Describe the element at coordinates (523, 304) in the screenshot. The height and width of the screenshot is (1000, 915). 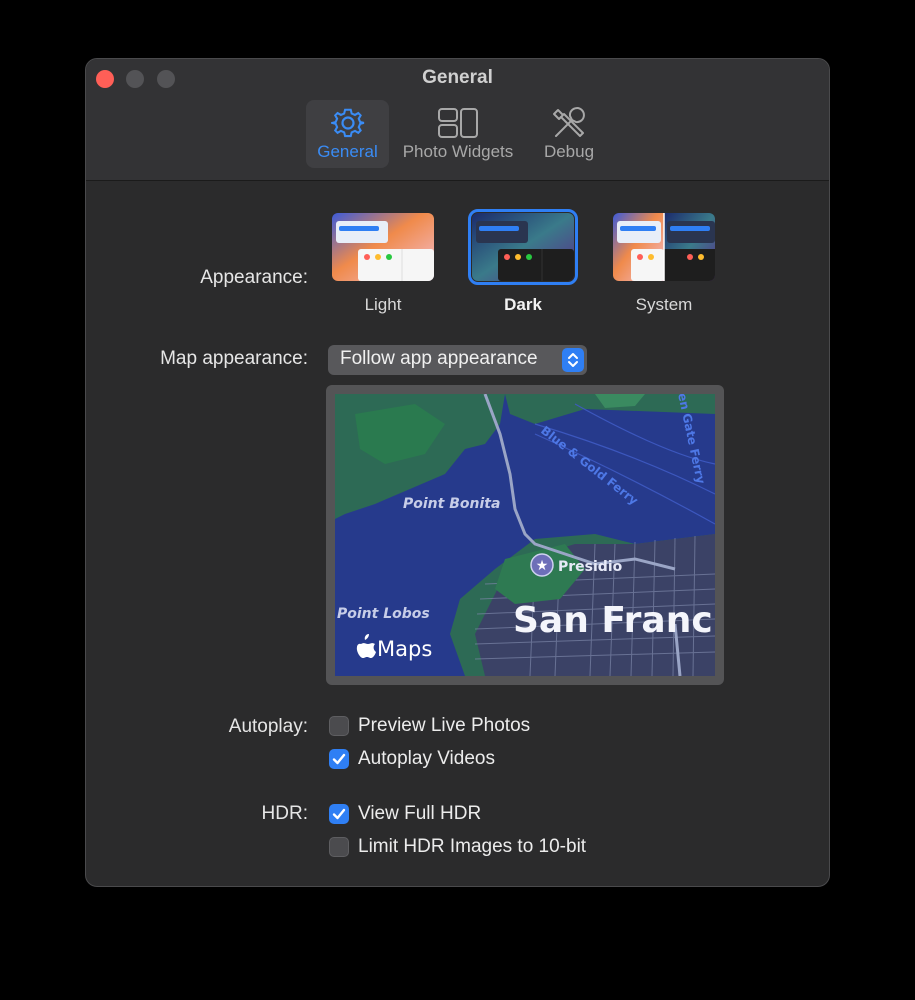
I see `appearance-dark-label: Dark` at that location.